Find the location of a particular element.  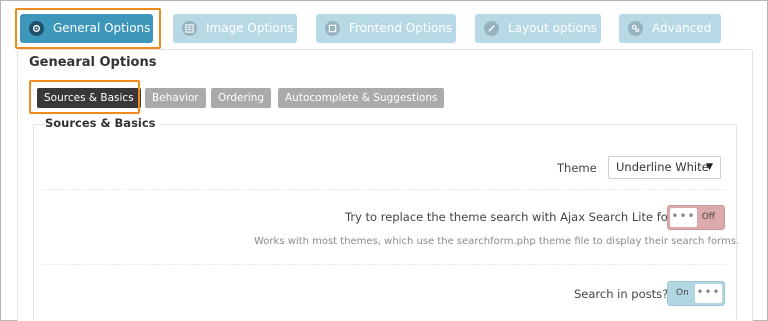

cogs-icon is located at coordinates (635, 28).